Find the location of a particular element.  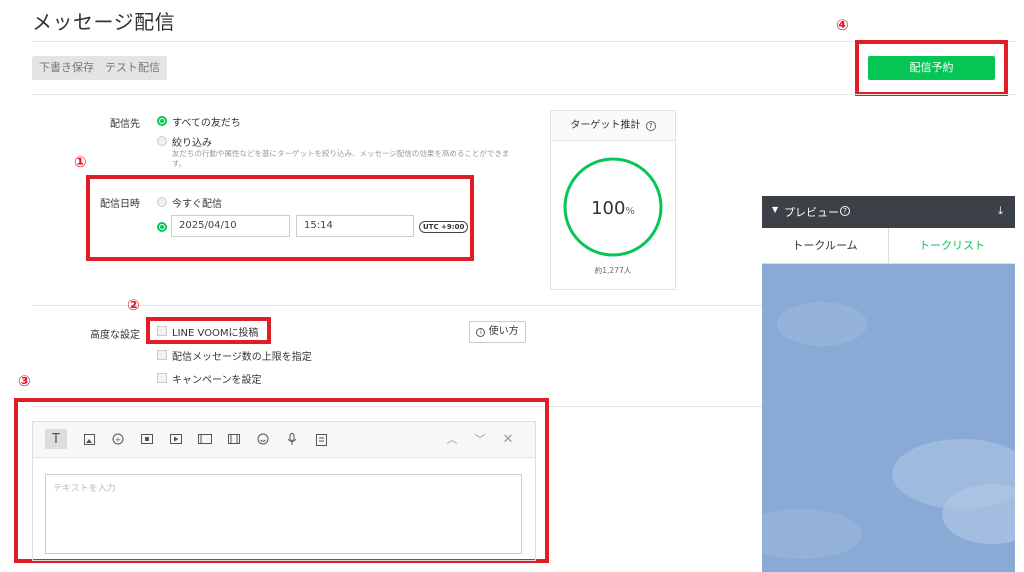

timezone-badge: UTC +9:00 is located at coordinates (444, 227).